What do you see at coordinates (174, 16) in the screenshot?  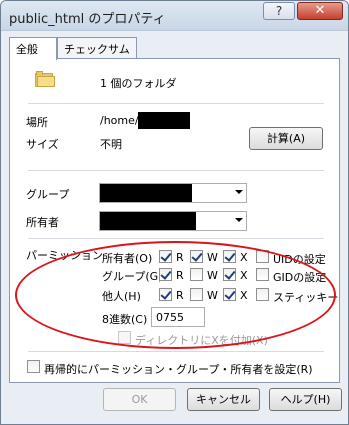 I see `title-bar: public_html のプロパティ ? ✕` at bounding box center [174, 16].